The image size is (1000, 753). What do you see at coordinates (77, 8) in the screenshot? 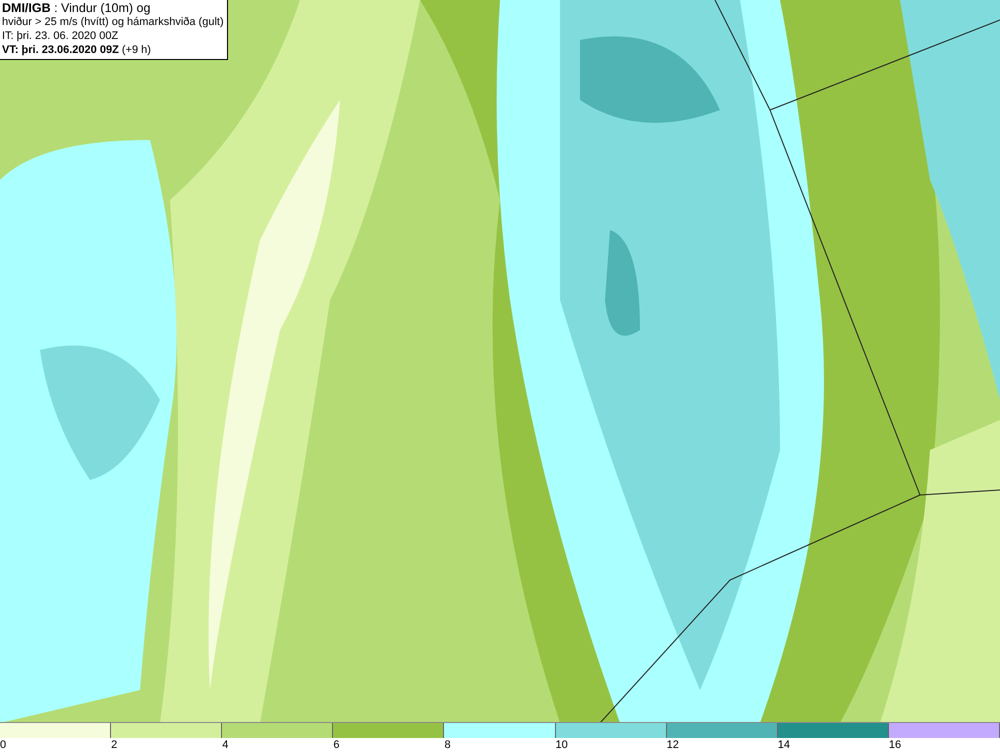
I see `title-line: DMI/IGB : Vindur (10m) og` at bounding box center [77, 8].